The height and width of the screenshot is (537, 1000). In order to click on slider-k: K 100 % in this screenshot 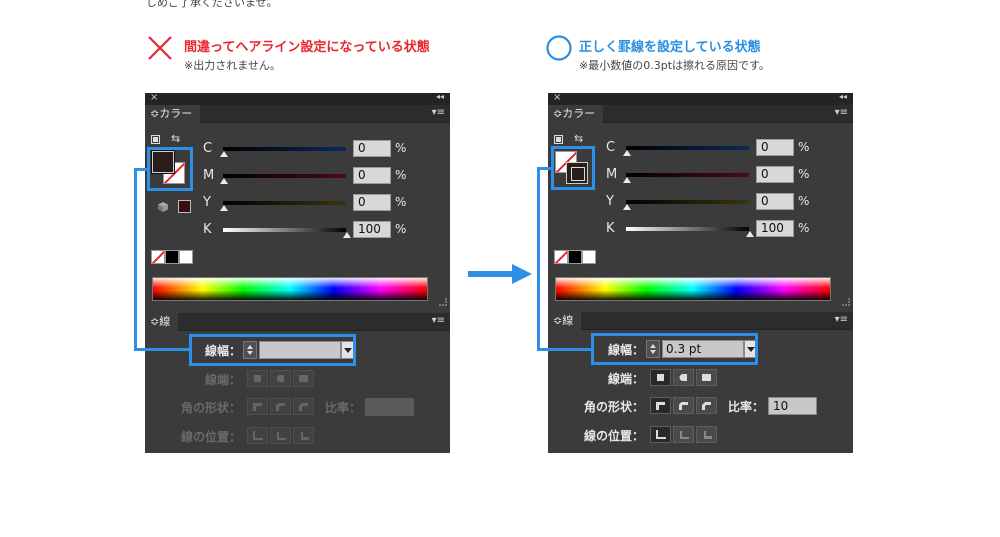, I will do `click(711, 229)`.